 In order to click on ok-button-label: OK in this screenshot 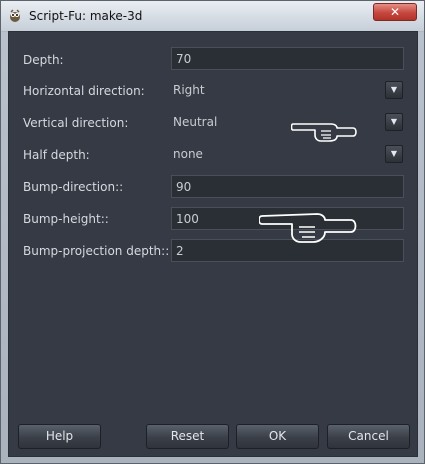, I will do `click(277, 436)`.